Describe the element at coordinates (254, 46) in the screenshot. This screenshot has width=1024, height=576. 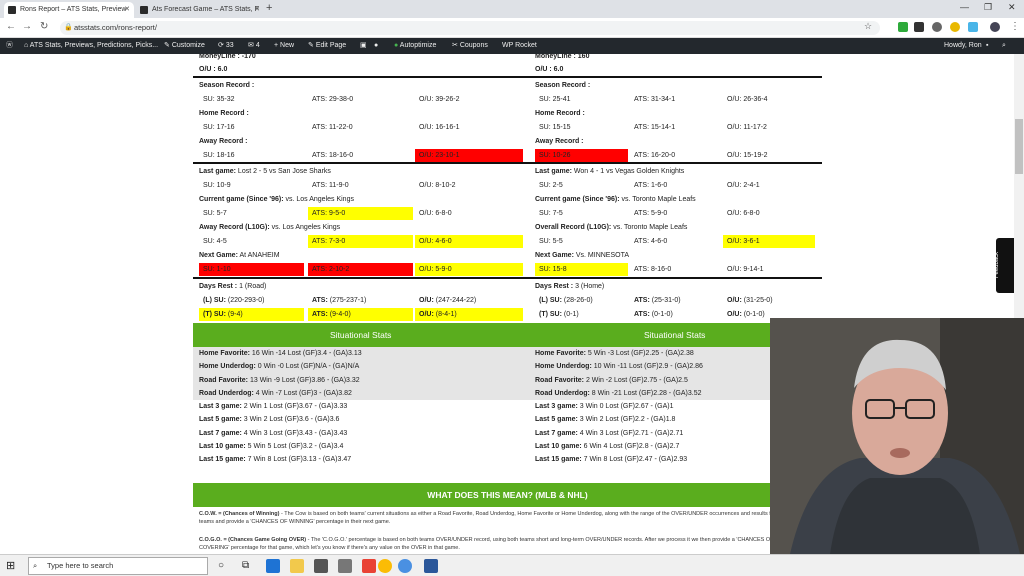
I see `wp-comments-link: ✉ 4` at that location.